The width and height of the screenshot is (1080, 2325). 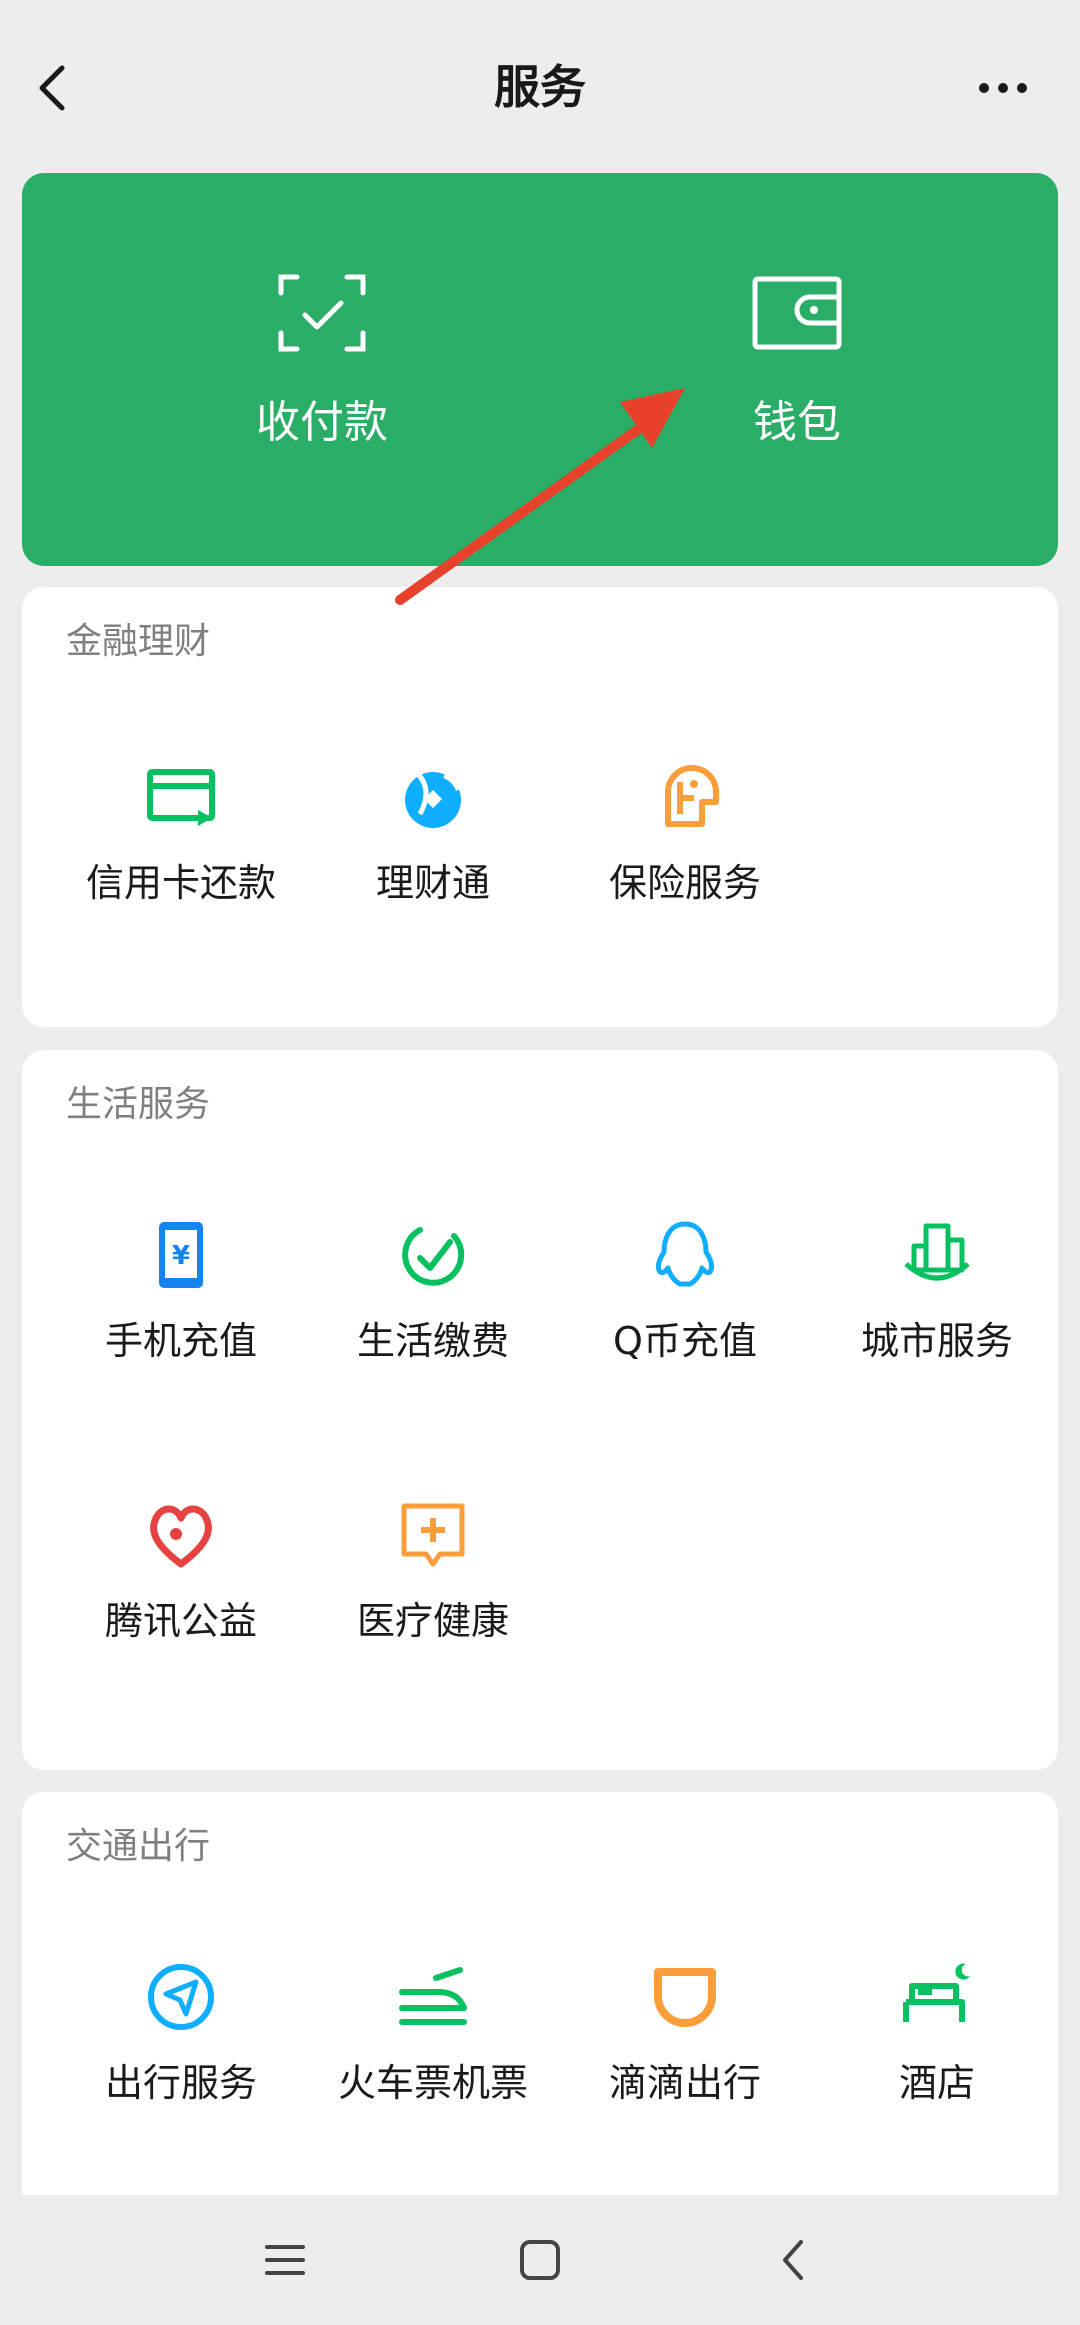 What do you see at coordinates (432, 1621) in the screenshot?
I see `item-label: 医疗健康` at bounding box center [432, 1621].